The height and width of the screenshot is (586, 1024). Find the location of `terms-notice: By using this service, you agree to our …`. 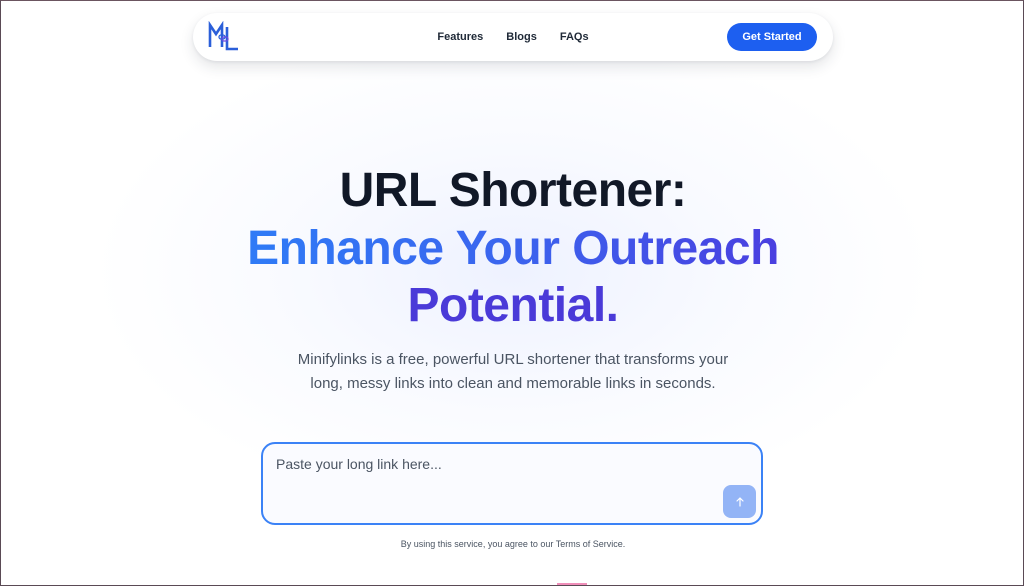

terms-notice: By using this service, you agree to our … is located at coordinates (513, 544).